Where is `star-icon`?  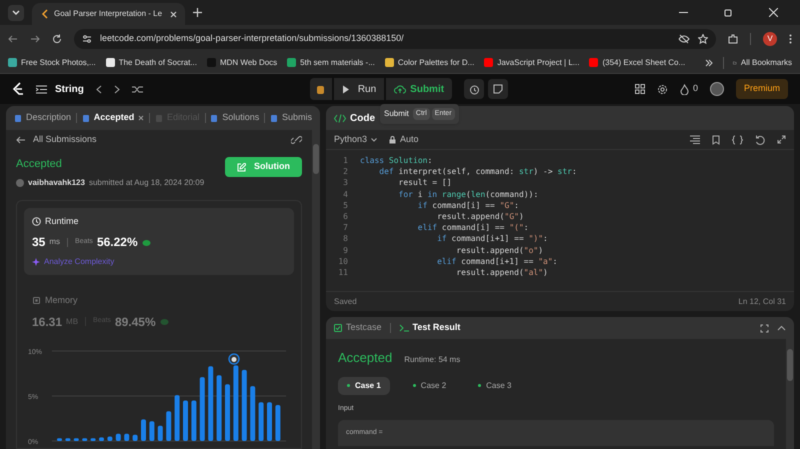
star-icon is located at coordinates (703, 39).